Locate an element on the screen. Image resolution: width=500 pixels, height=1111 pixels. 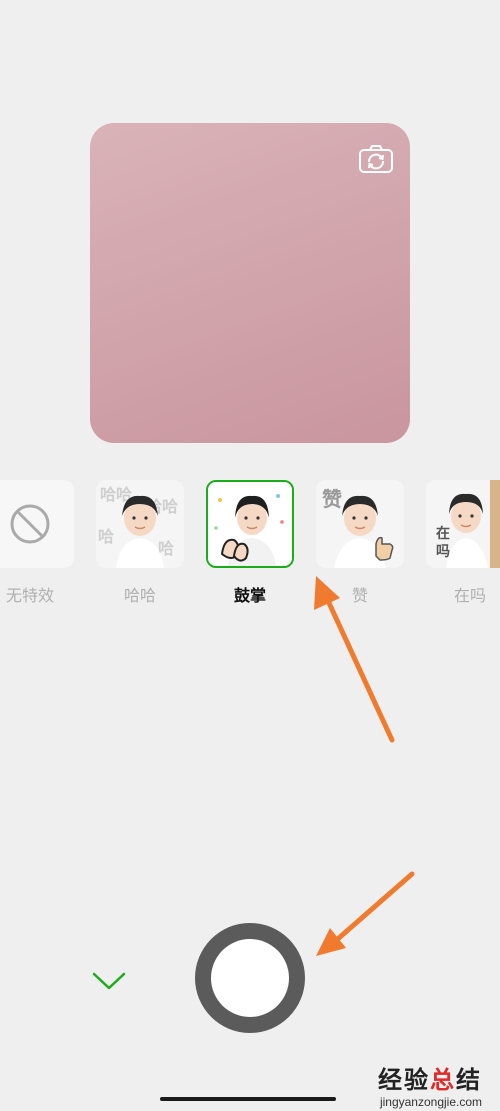
effect-item-are-you-there: 在 吗 在吗 is located at coordinates (462, 543).